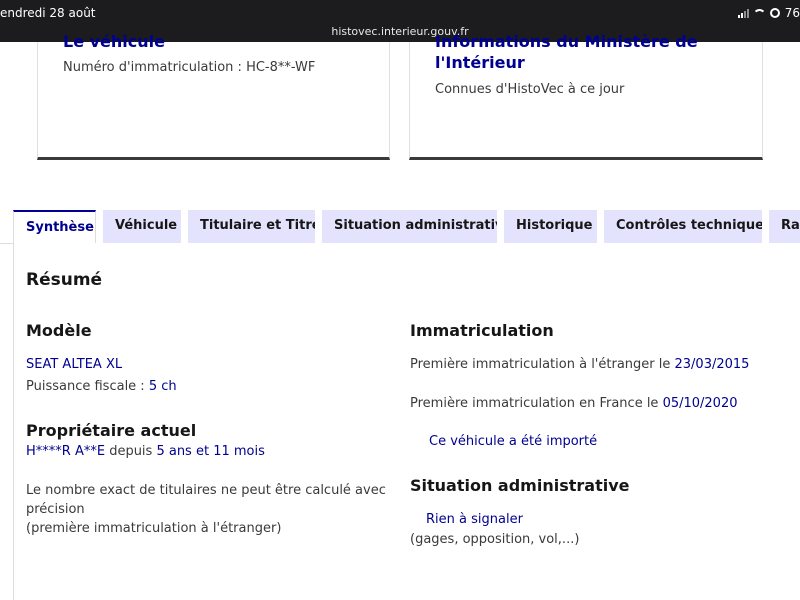 This screenshot has width=800, height=600. Describe the element at coordinates (87, 386) in the screenshot. I see `fiscal-power-label: Puissance fiscale :` at that location.